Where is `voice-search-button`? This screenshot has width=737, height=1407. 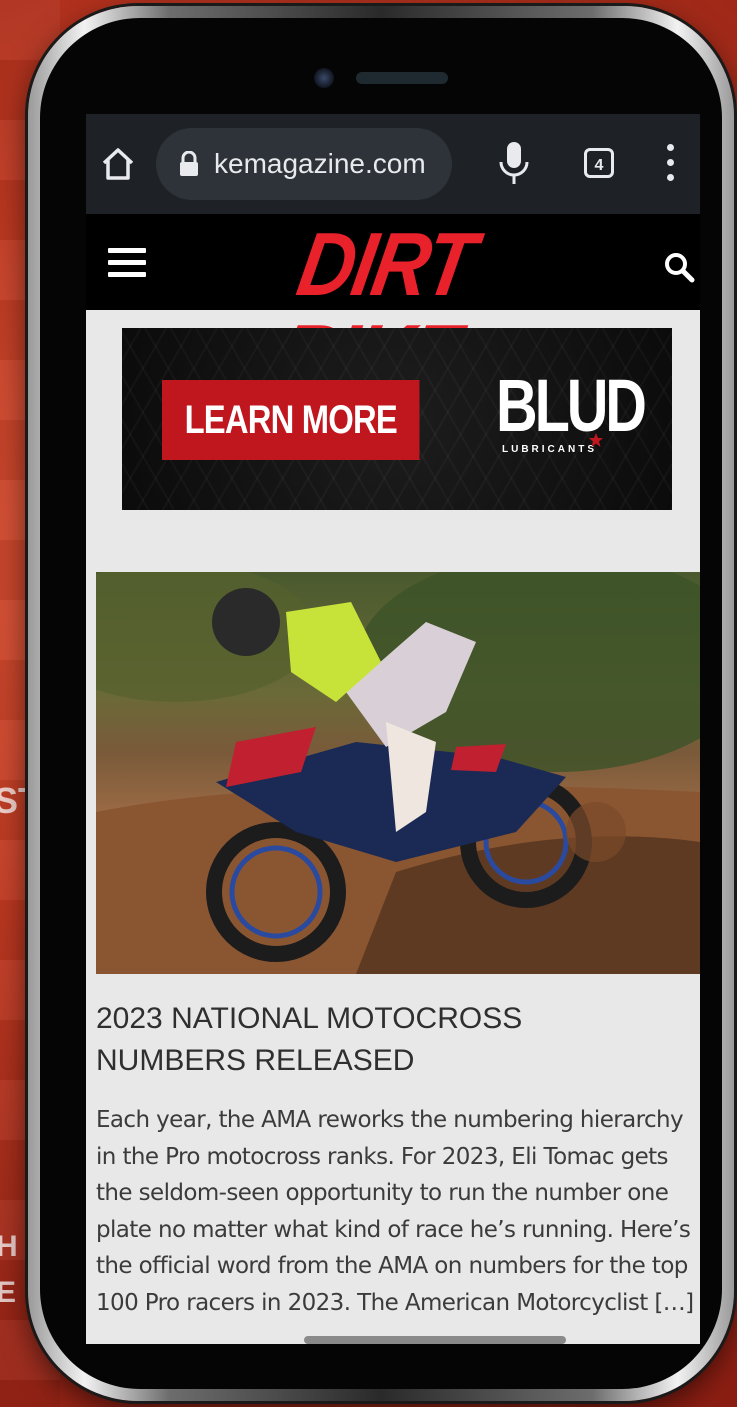 voice-search-button is located at coordinates (514, 165).